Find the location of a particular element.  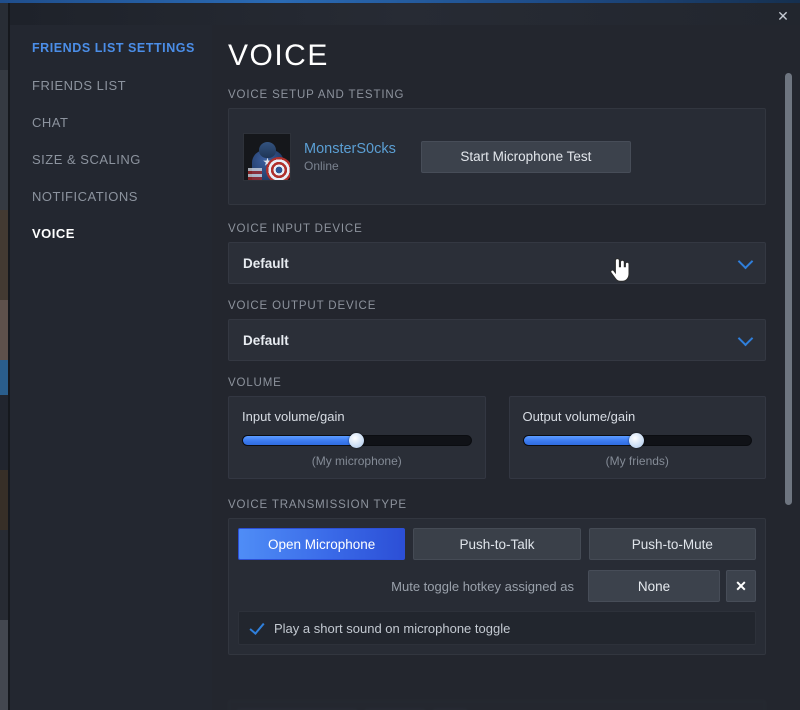

background-window-edge is located at coordinates (5, 355).